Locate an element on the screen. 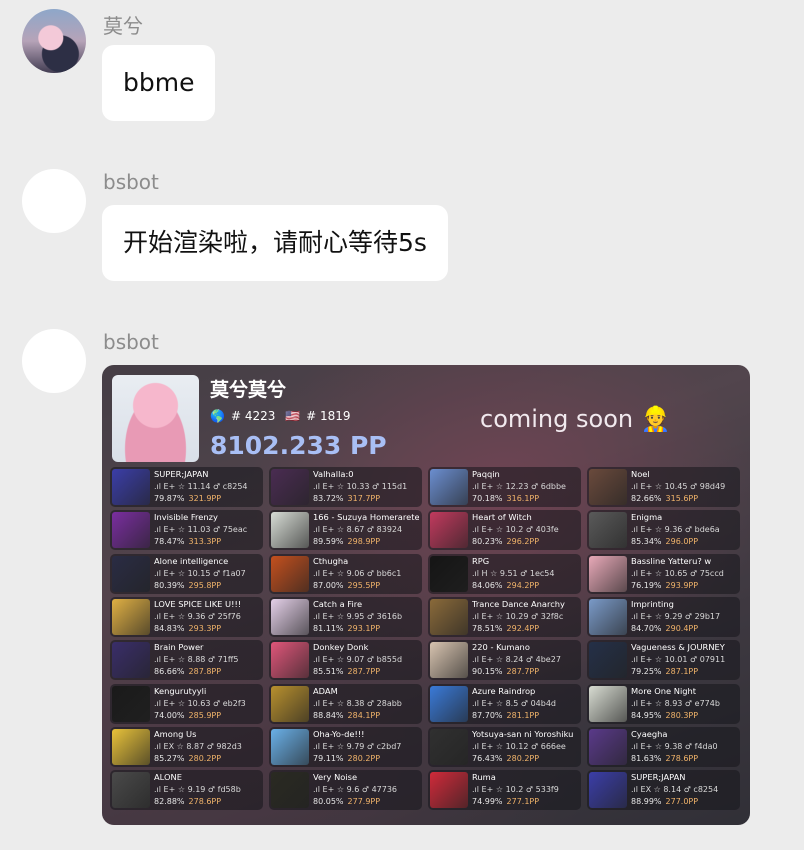  pp-value: 293.9PP is located at coordinates (682, 585).